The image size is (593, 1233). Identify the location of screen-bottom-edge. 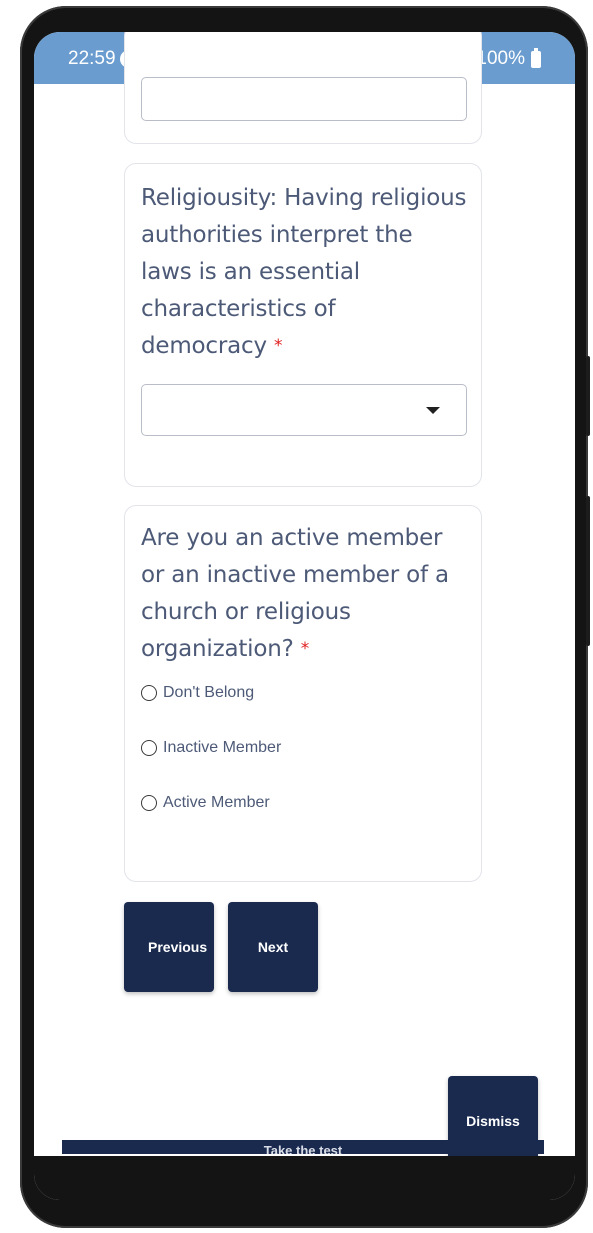
(304, 1178).